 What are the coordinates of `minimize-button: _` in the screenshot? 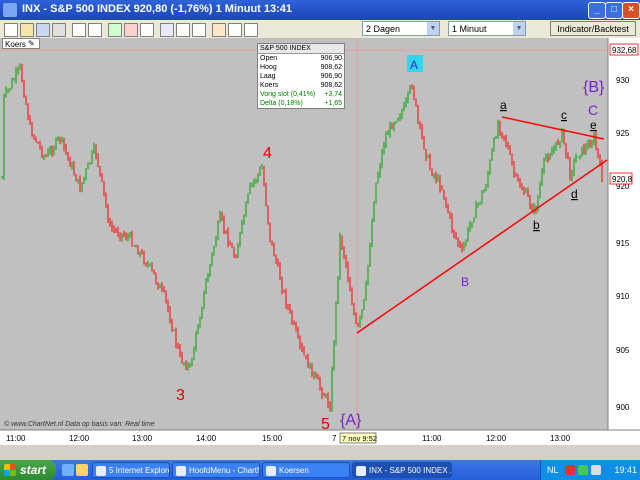 It's located at (597, 10).